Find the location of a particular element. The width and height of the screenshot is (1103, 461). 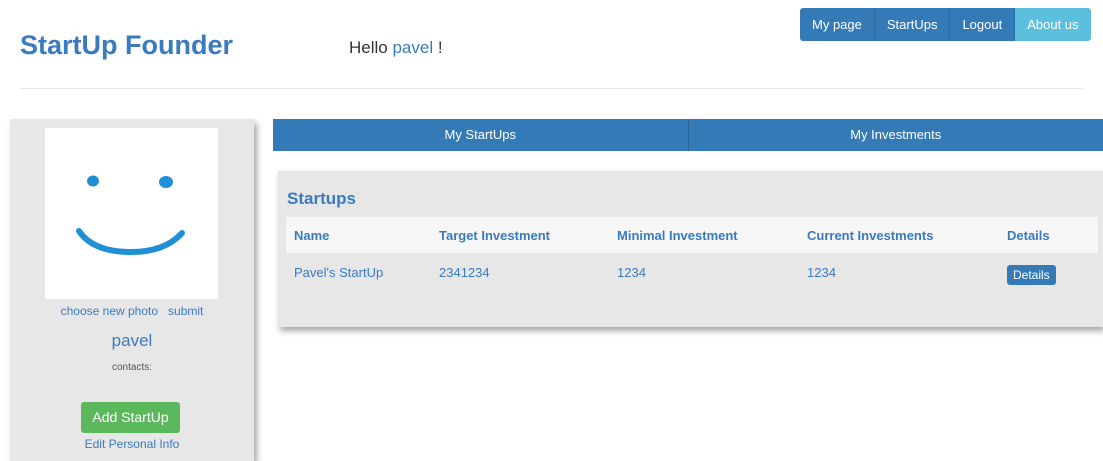

greeting: Hello pavel ! is located at coordinates (396, 48).